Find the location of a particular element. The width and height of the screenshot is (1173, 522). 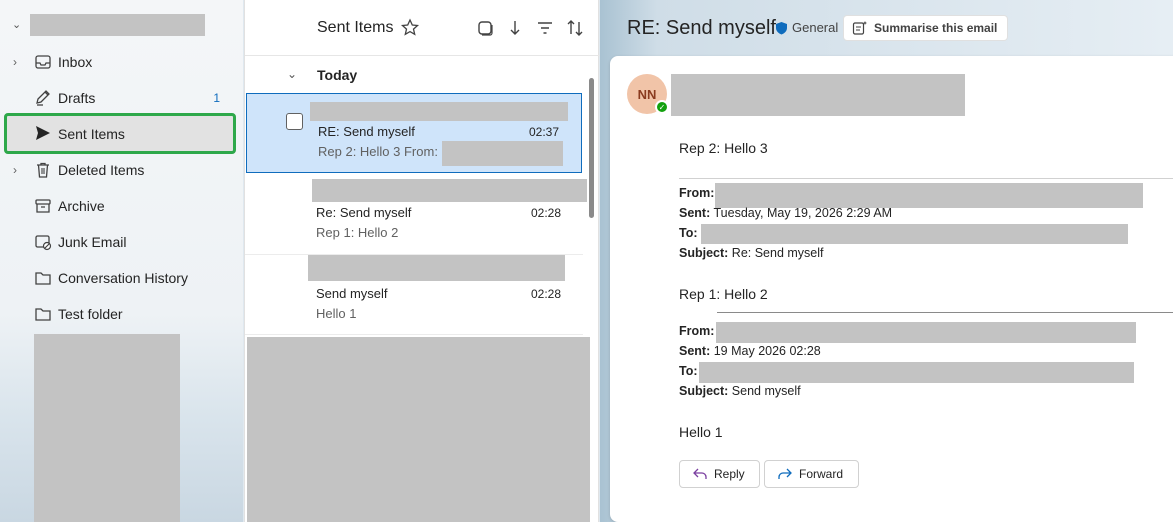

folder-label: Drafts is located at coordinates (77, 98).